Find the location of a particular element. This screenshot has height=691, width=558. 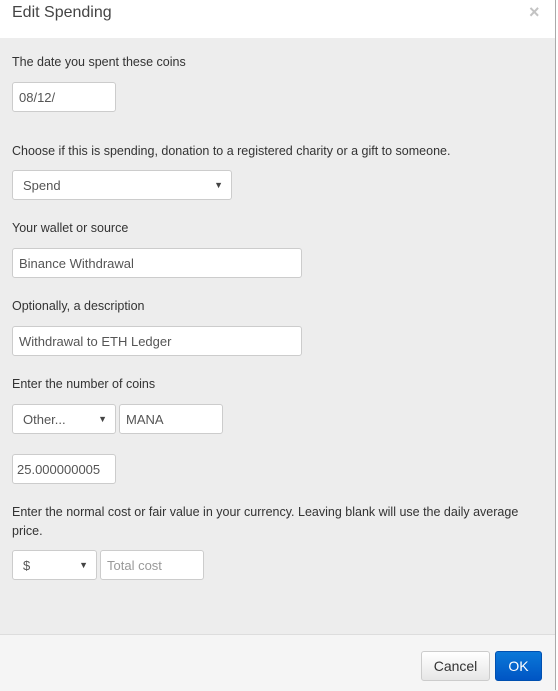

description-input: Withdrawal to ETH Ledger is located at coordinates (157, 341).